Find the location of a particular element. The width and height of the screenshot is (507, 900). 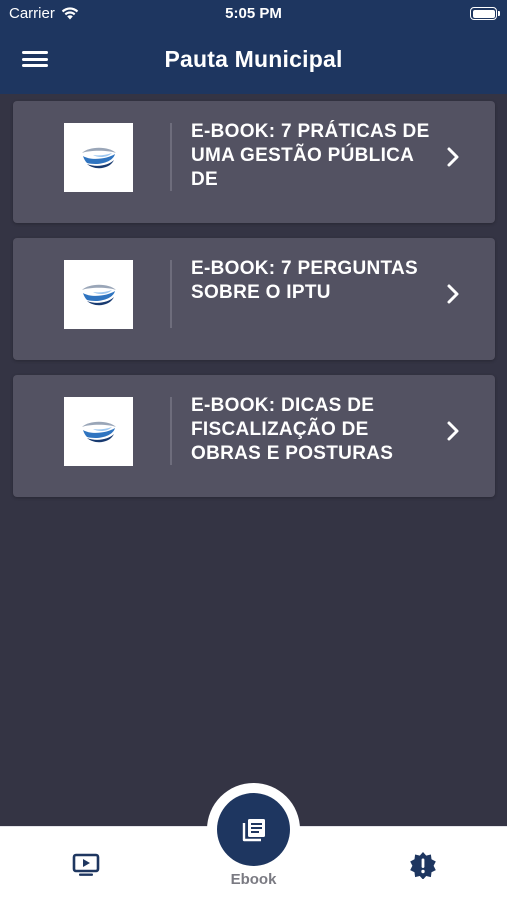

status-time: 5:05 PM is located at coordinates (253, 13).